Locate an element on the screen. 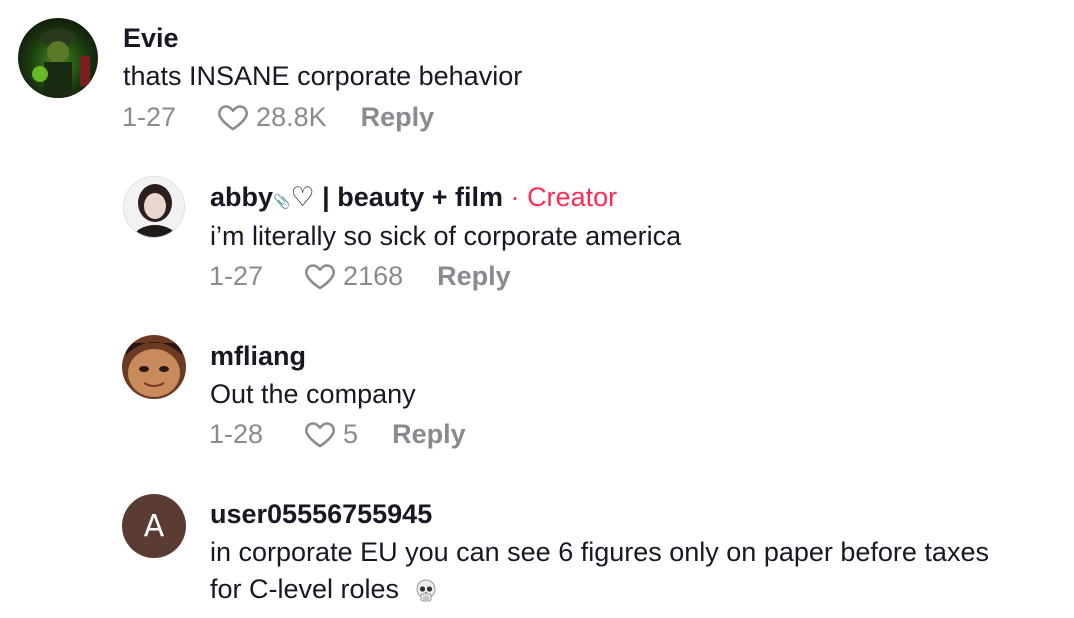 This screenshot has width=1074, height=618. comment-meta: 1-27 28.8K Reply is located at coordinates (278, 117).